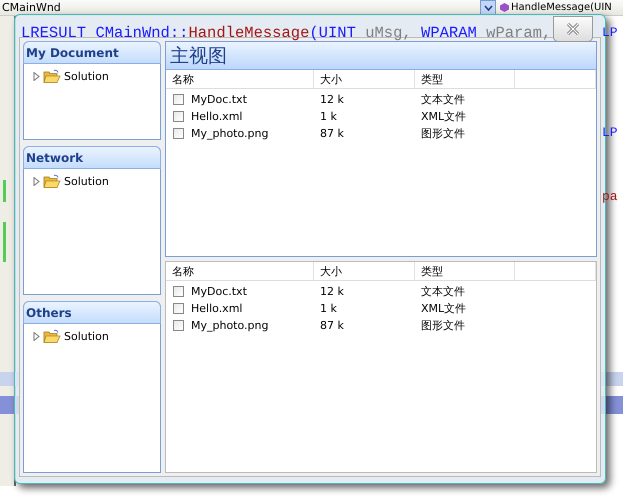 Image resolution: width=623 pixels, height=500 pixels. Describe the element at coordinates (286, 33) in the screenshot. I see `code-line: LRESULT CMainWnd::HandleMessage(UINT uMsg, WPARAM wParam,` at that location.